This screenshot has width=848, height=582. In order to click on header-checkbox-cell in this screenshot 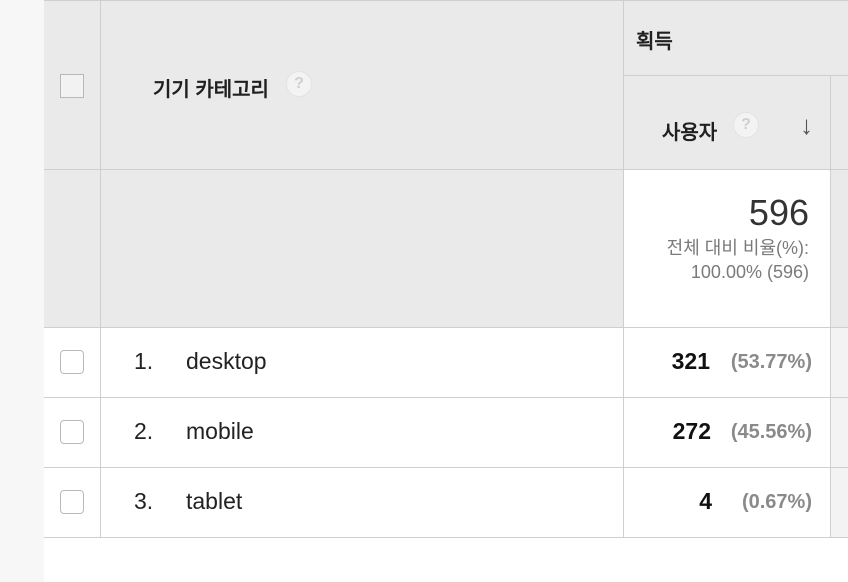, I will do `click(72, 85)`.